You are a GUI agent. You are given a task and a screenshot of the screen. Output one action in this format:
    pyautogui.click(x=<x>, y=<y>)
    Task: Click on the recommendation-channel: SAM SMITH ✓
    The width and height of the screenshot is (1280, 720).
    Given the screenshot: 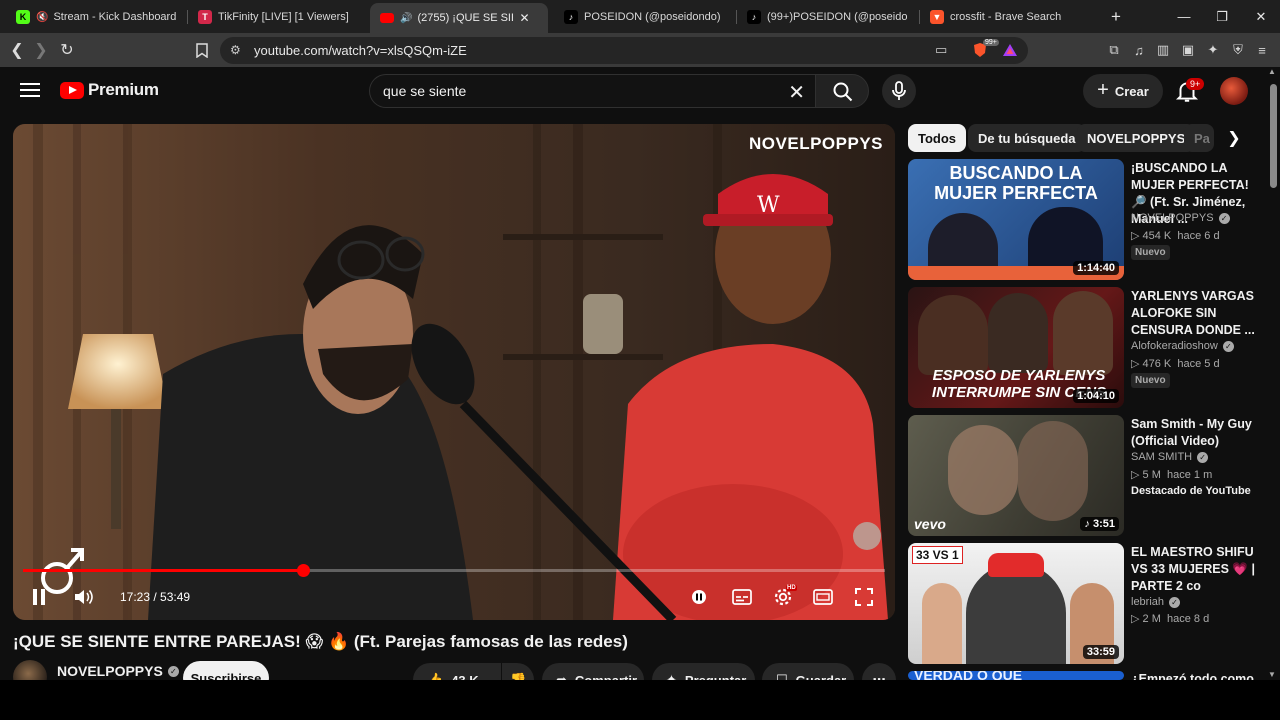 What is the action you would take?
    pyautogui.click(x=1170, y=457)
    